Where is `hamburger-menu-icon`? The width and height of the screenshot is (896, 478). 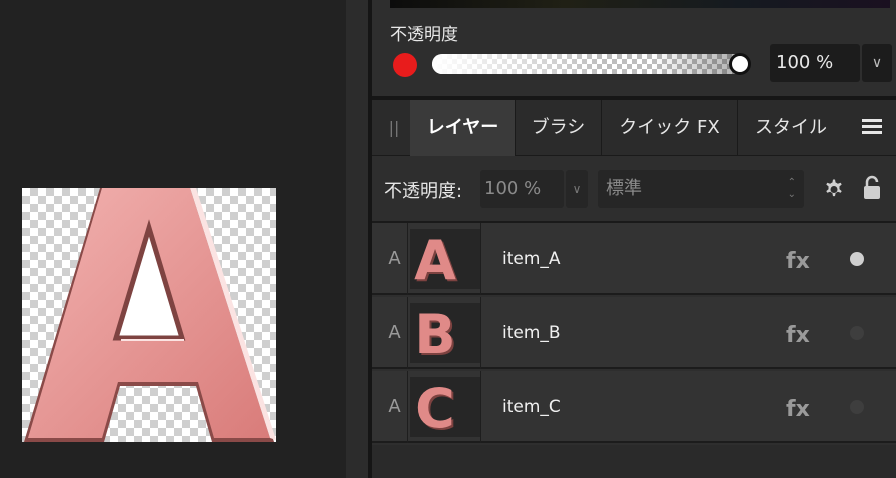
hamburger-menu-icon is located at coordinates (874, 128).